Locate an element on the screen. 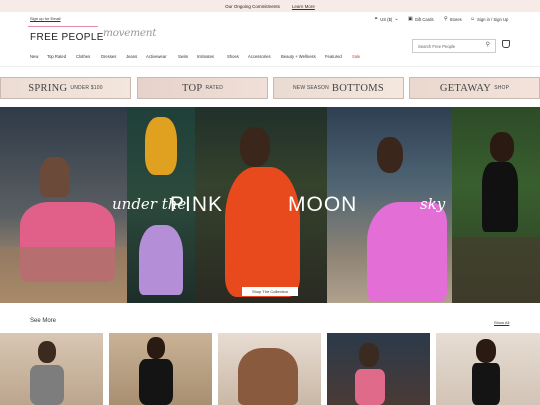 This screenshot has height=405, width=540. sign-in-link: ☺ Sign in / Sign Up is located at coordinates (489, 19).